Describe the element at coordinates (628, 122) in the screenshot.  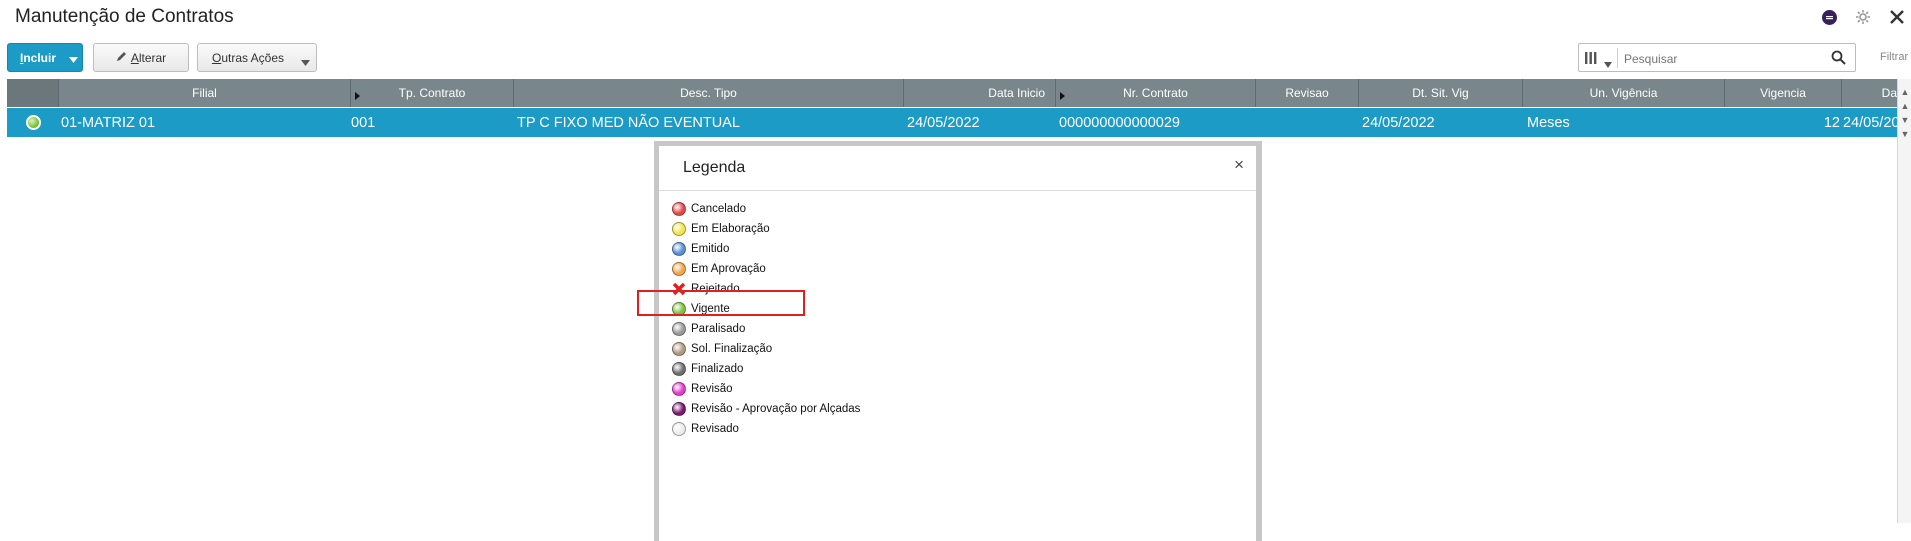
I see `cell-desc-tipo: TP C FIXO MED NÃO EVENTUAL` at that location.